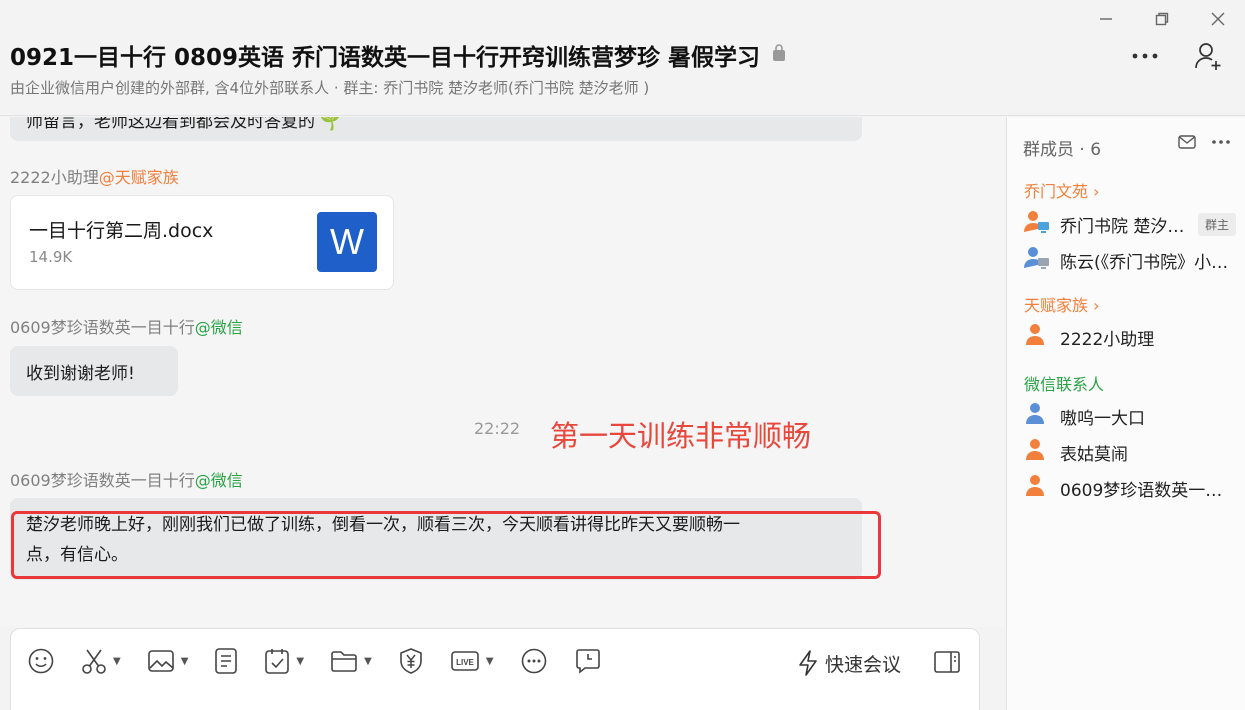  What do you see at coordinates (497, 428) in the screenshot?
I see `message-timestamp: 22:22` at bounding box center [497, 428].